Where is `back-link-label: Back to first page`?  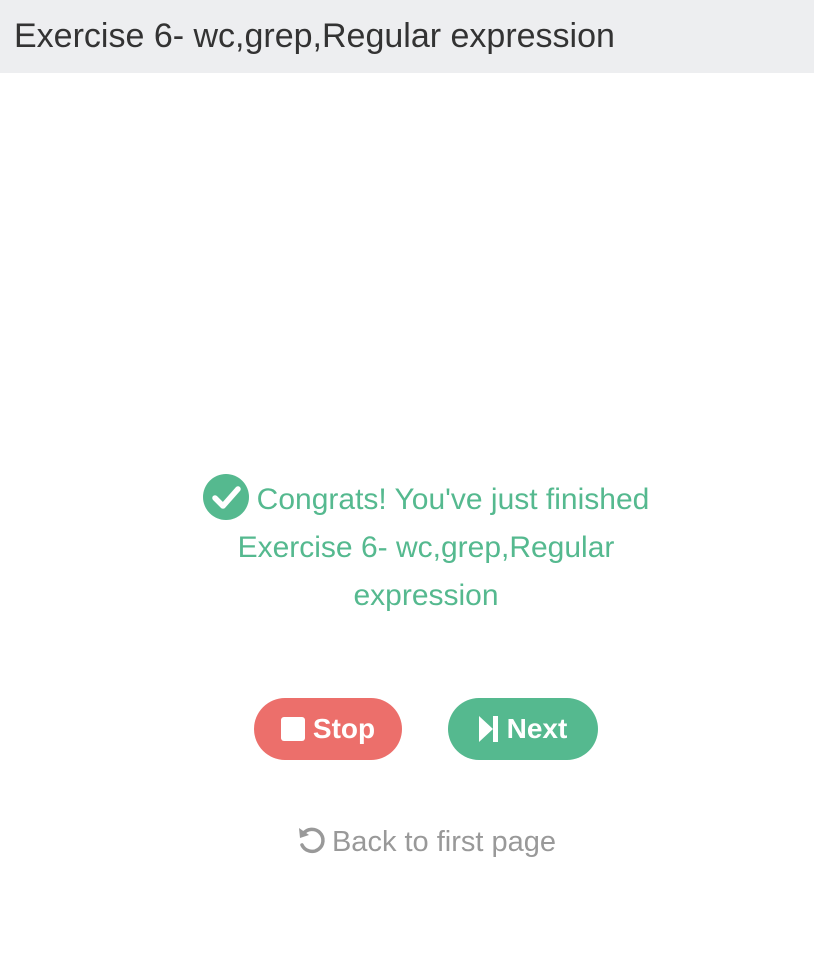 back-link-label: Back to first page is located at coordinates (444, 842).